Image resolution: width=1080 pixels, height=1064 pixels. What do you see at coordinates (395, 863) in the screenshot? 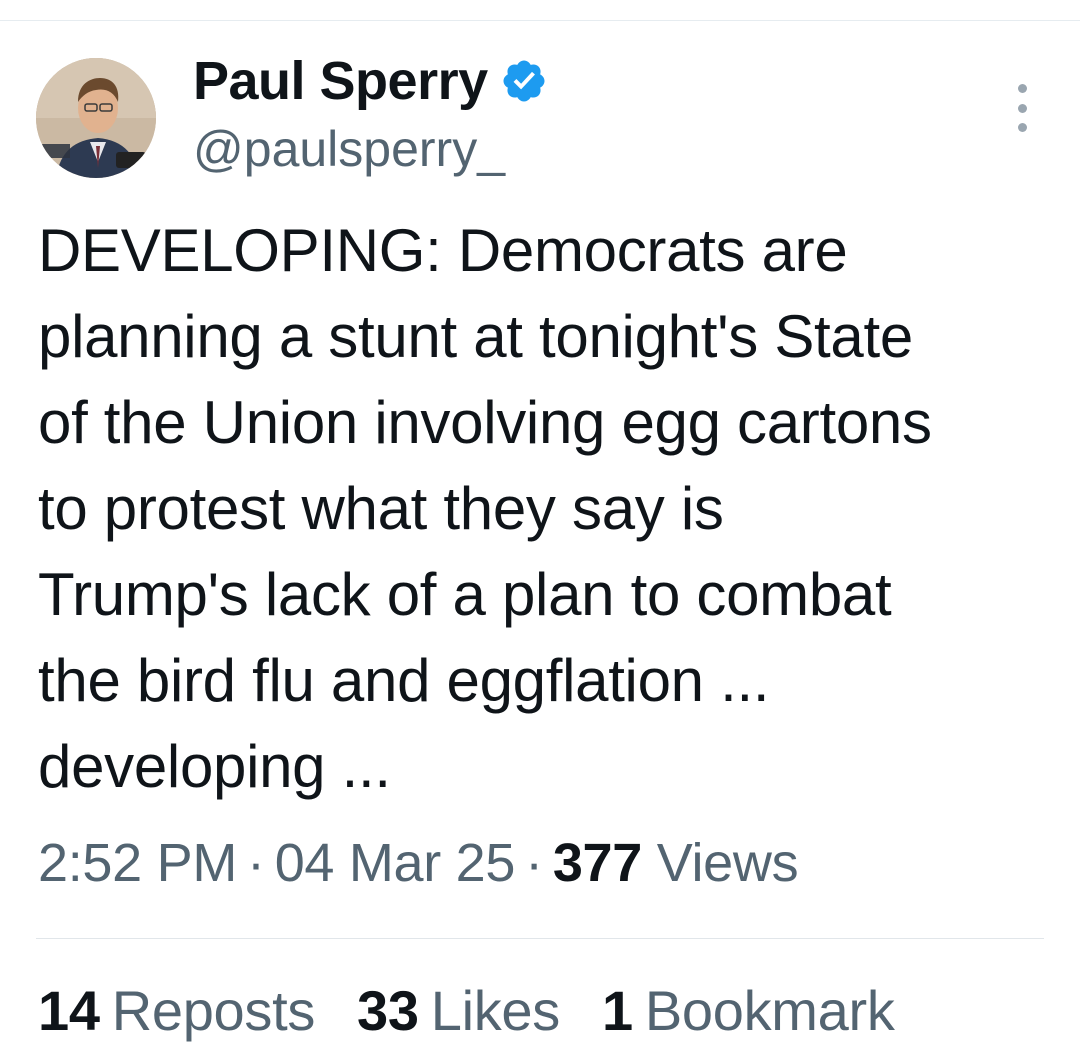
I see `tweet-date: 04 Mar 25` at bounding box center [395, 863].